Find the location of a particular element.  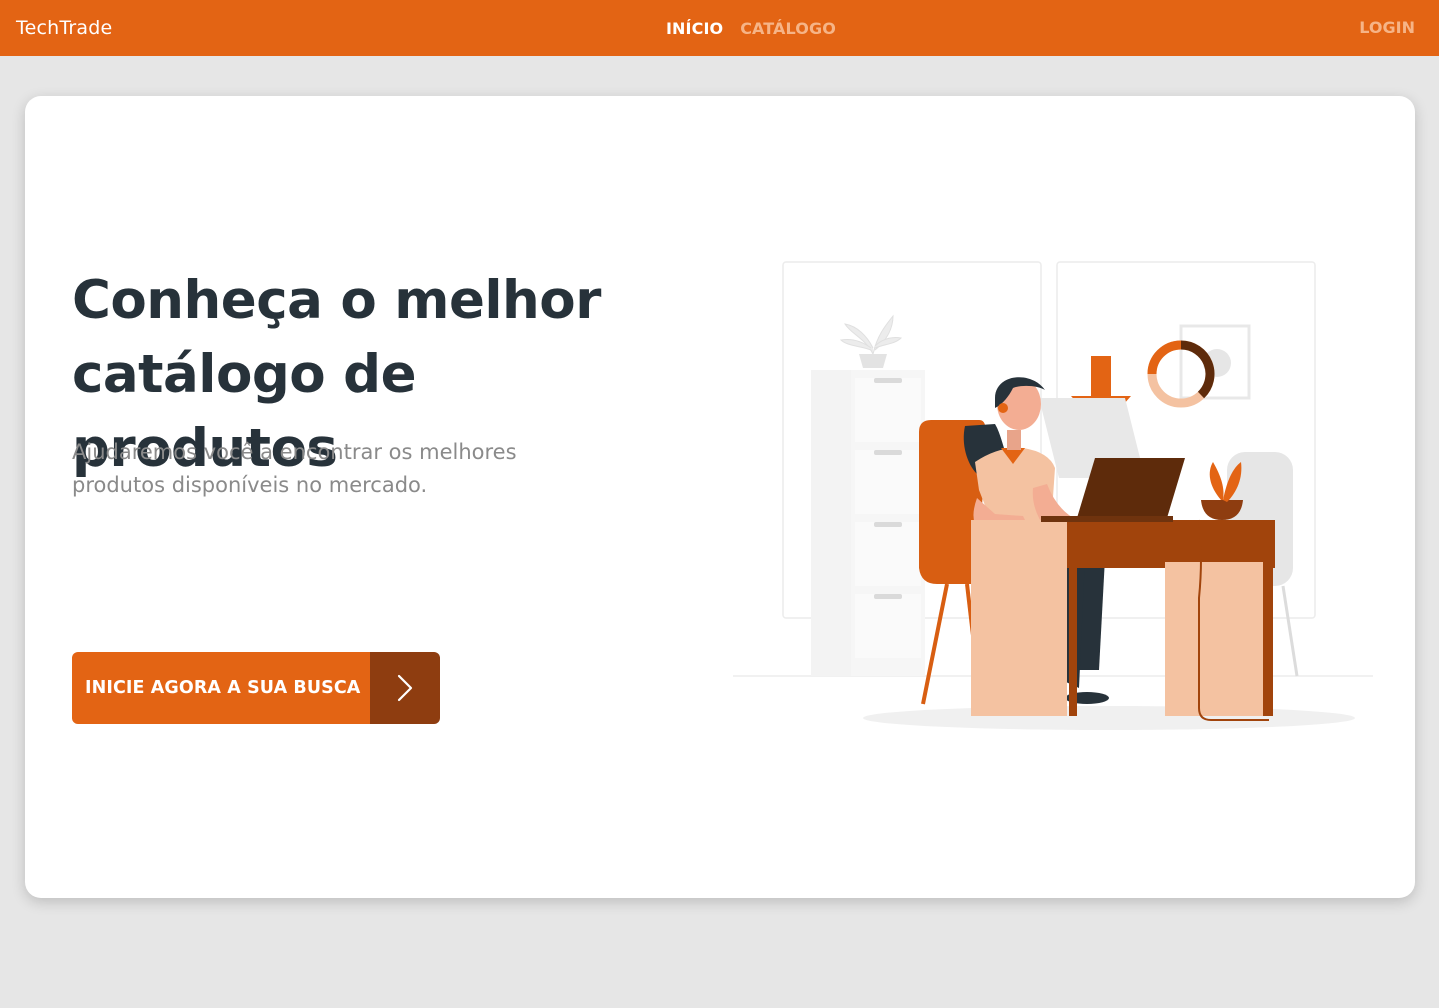

main-nav: INÍCIO CATÁLOGO is located at coordinates (751, 28).